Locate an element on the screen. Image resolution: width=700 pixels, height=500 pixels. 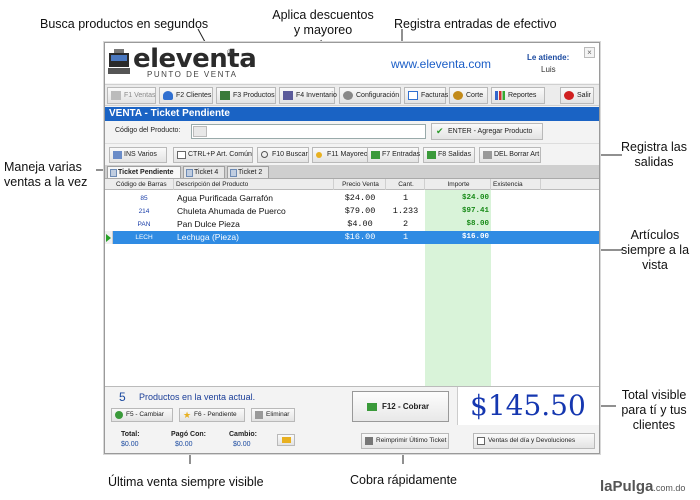
cash-in-button: F7 Entradas is located at coordinates (393, 155).